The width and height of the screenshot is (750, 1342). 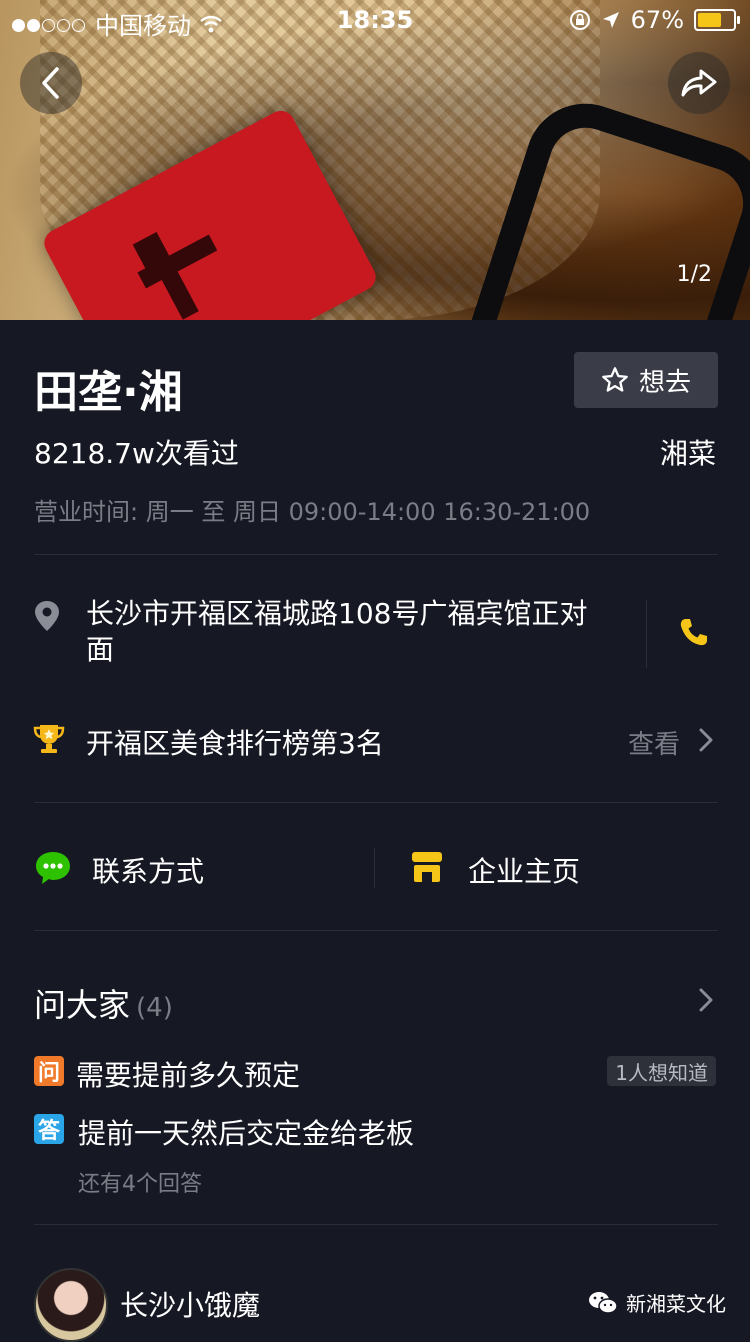 I want to click on want-to-go-label: 想去, so click(x=664, y=382).